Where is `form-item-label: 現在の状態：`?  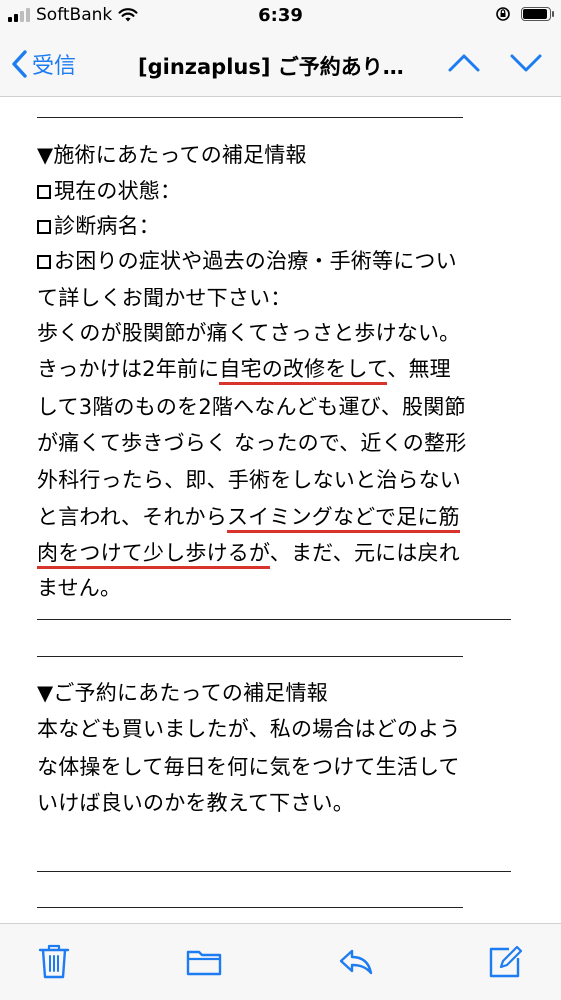 form-item-label: 現在の状態： is located at coordinates (118, 191).